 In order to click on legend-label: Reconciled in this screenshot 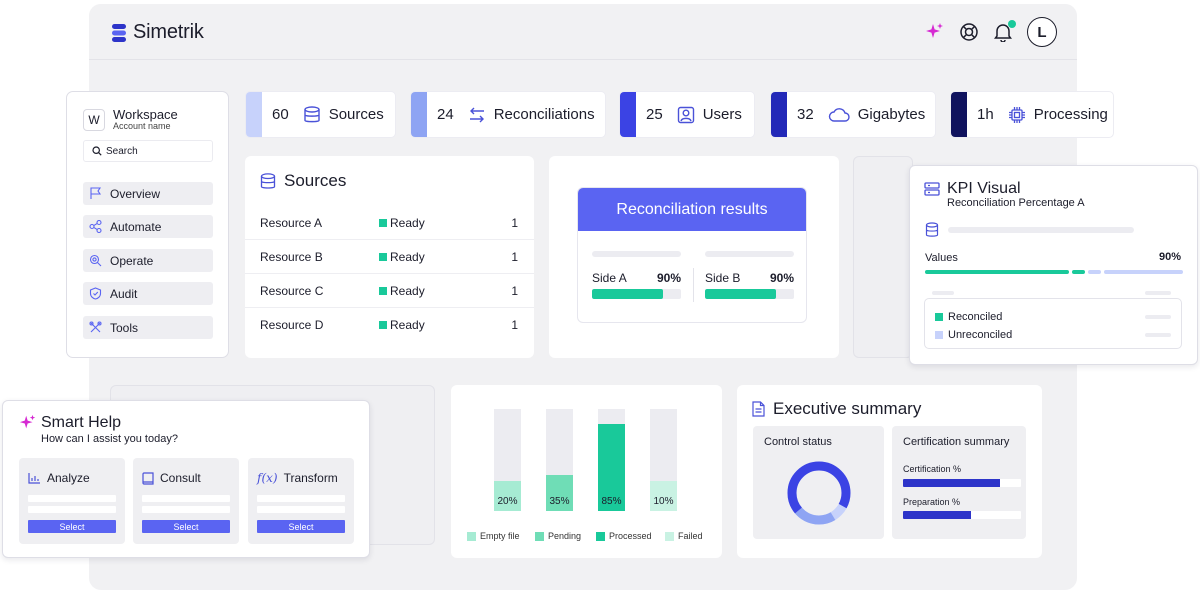, I will do `click(975, 317)`.